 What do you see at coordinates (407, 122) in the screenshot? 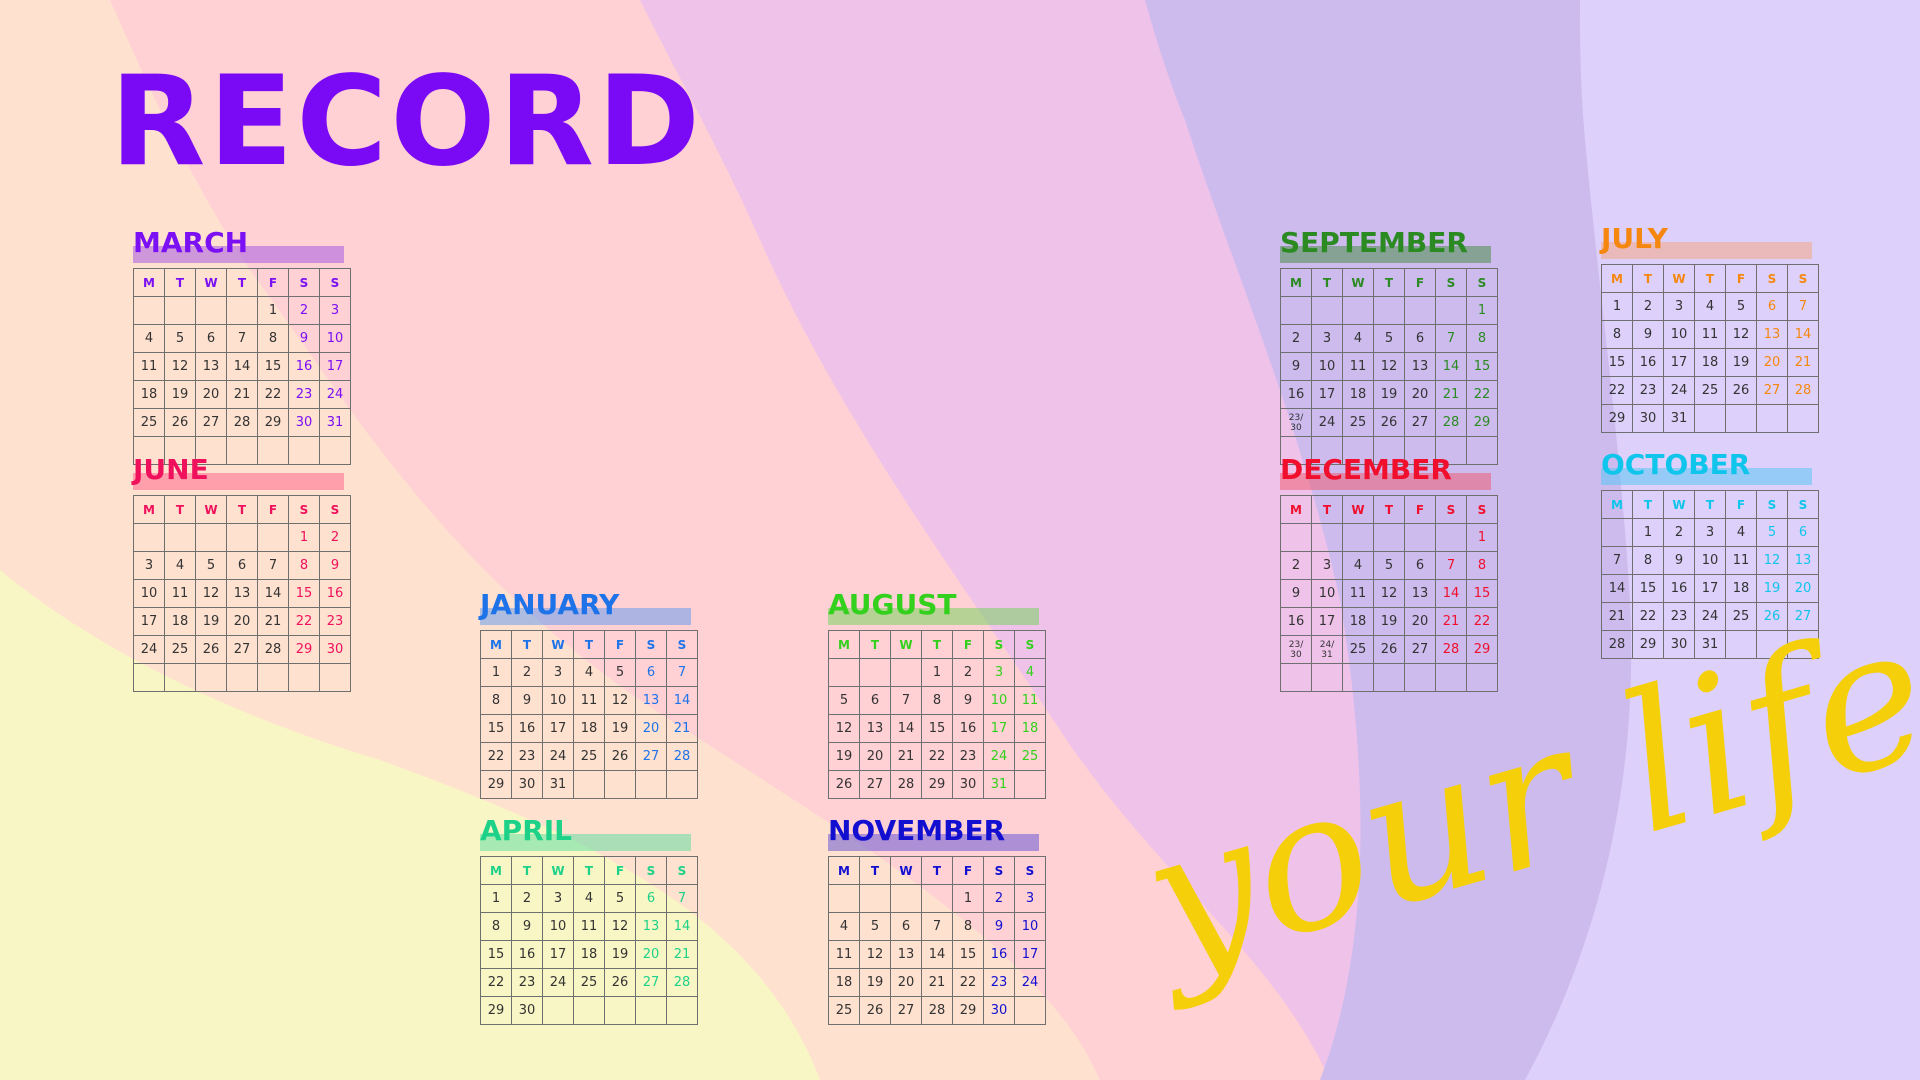
I see `page-title: RECORD` at bounding box center [407, 122].